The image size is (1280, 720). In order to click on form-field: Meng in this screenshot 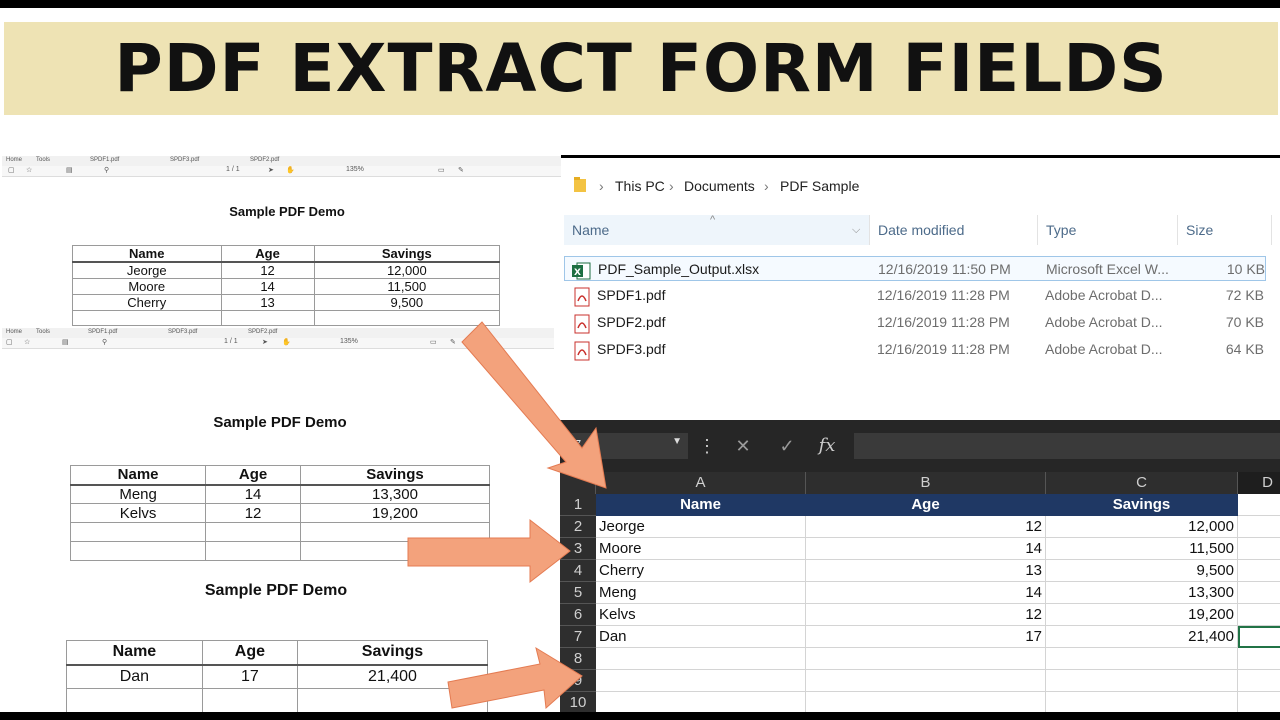, I will do `click(138, 494)`.